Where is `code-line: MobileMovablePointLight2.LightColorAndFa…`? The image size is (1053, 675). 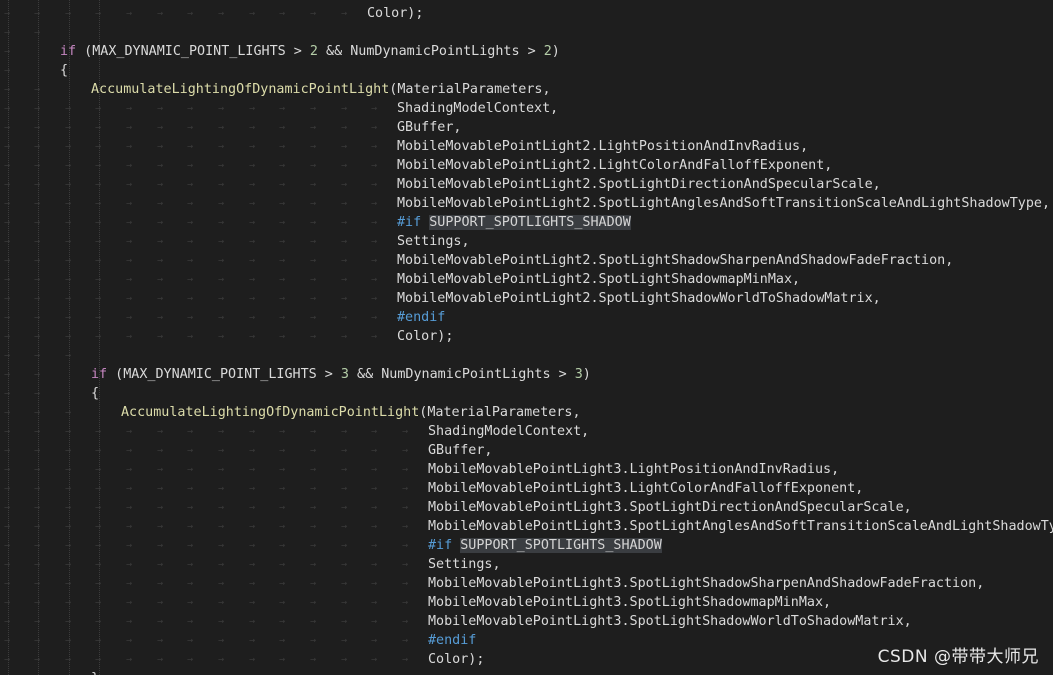 code-line: MobileMovablePointLight2.LightColorAndFa… is located at coordinates (614, 165).